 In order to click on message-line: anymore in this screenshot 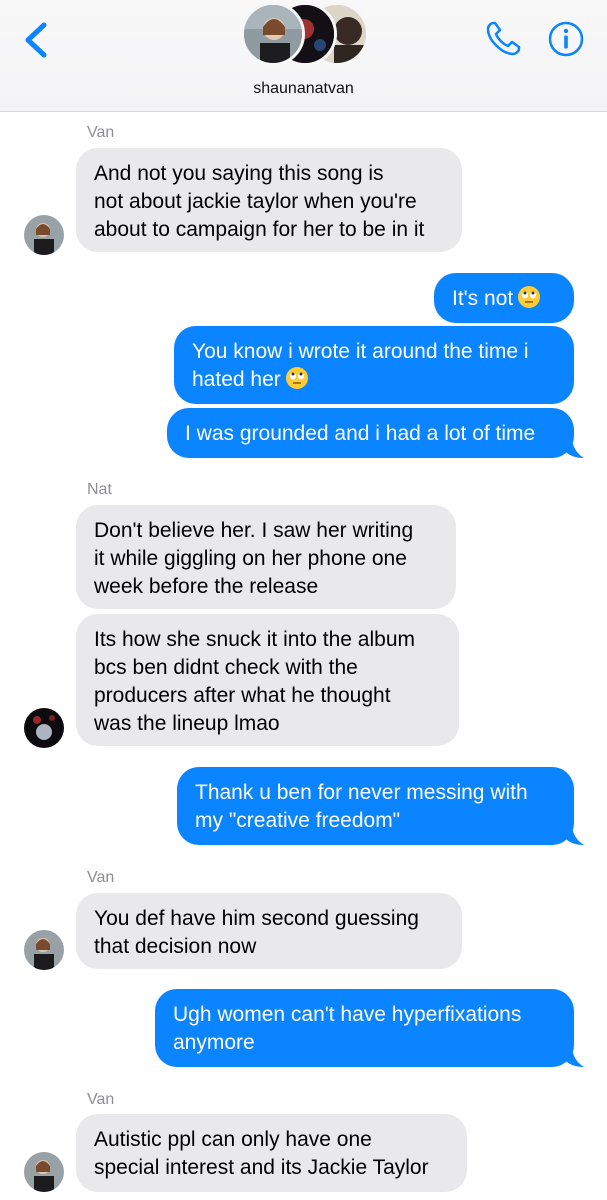, I will do `click(214, 1042)`.